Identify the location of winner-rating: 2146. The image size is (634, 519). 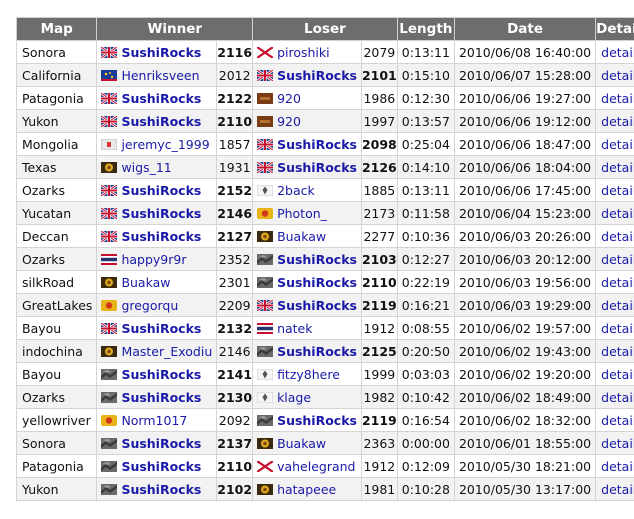
(235, 351).